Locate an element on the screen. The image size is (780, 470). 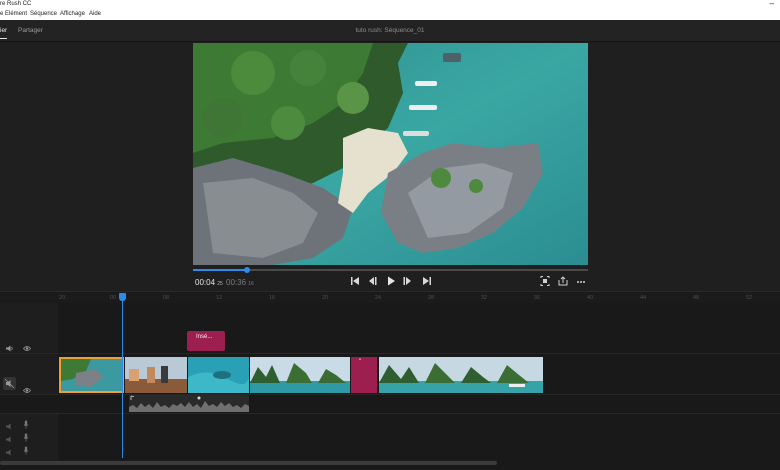
menu-item-element: Elément is located at coordinates (16, 14).